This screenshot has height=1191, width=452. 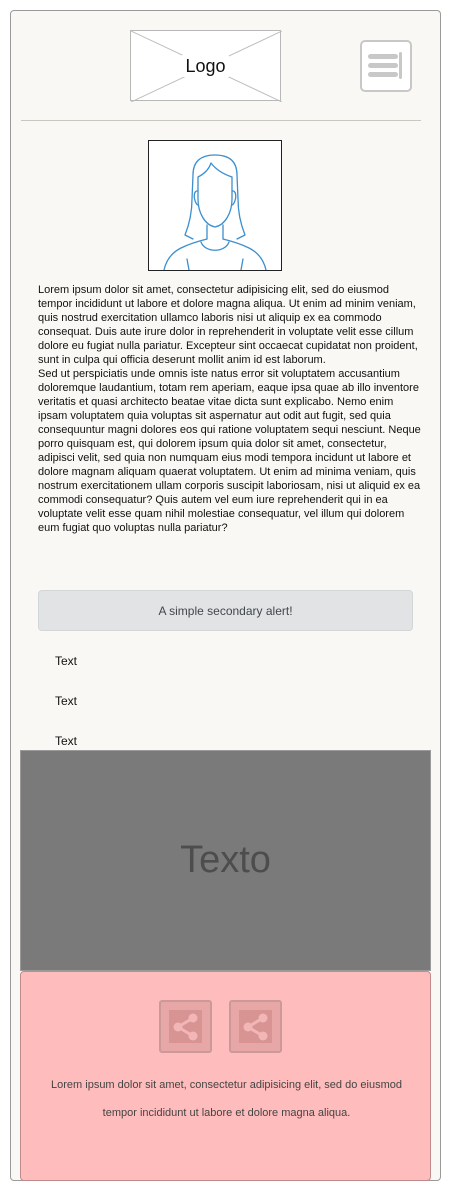 I want to click on logo-label: Logo, so click(x=205, y=65).